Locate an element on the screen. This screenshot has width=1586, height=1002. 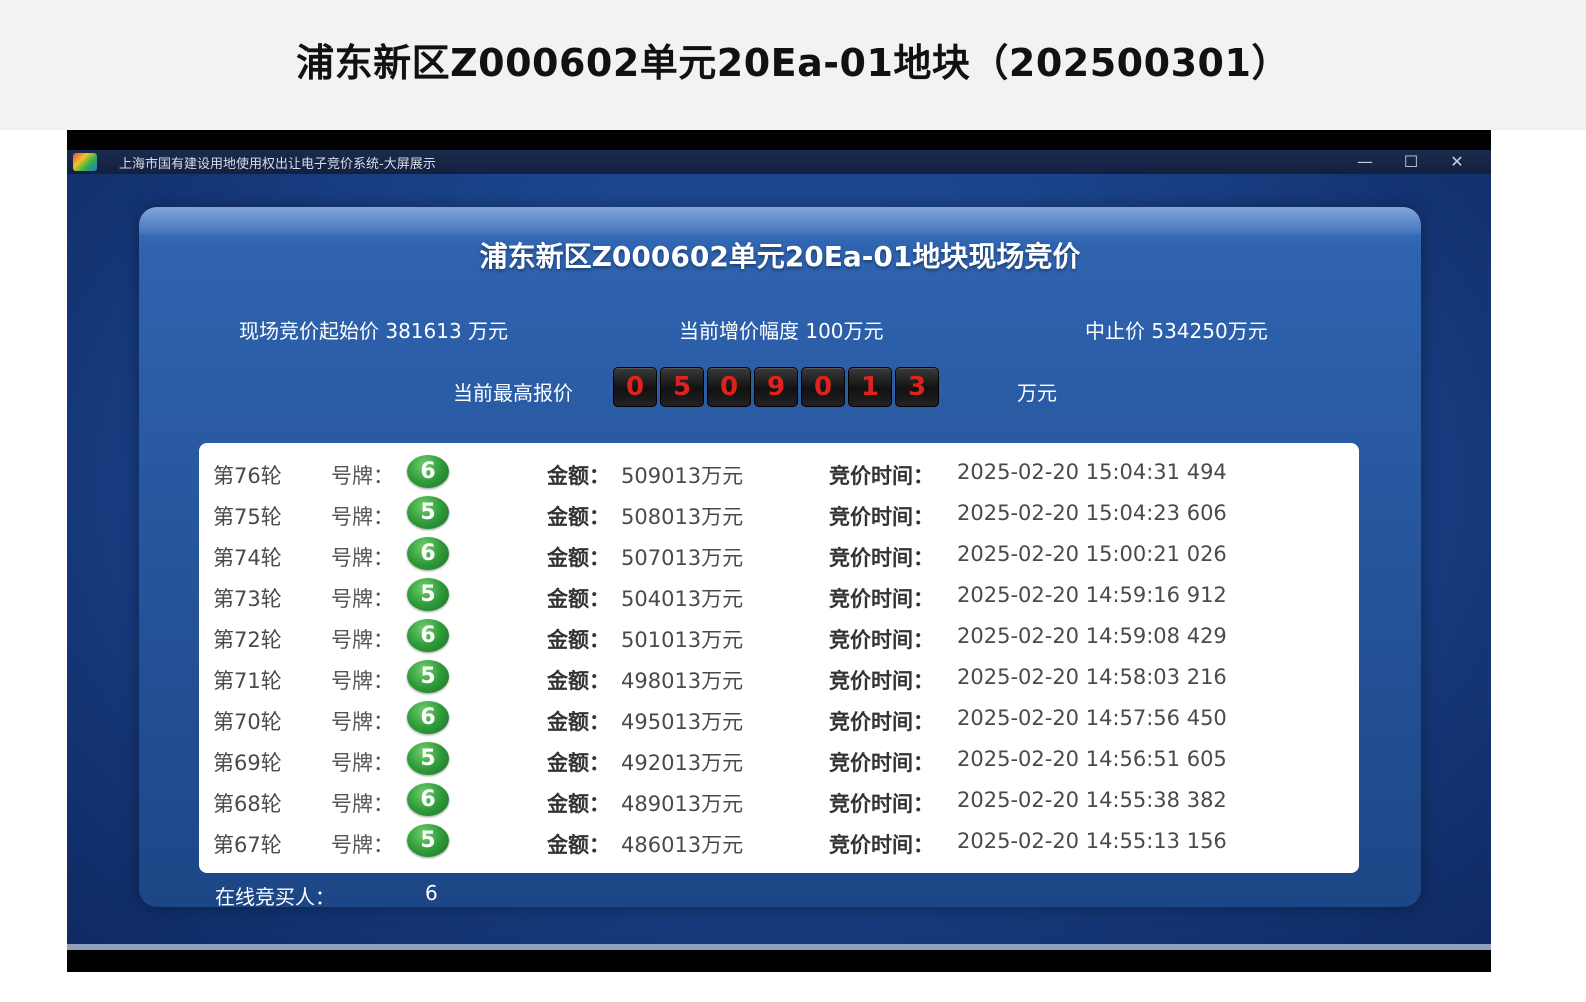
window-title: 上海市国有建设用地使用权出让电子竞价系统-大屏展示 is located at coordinates (277, 164).